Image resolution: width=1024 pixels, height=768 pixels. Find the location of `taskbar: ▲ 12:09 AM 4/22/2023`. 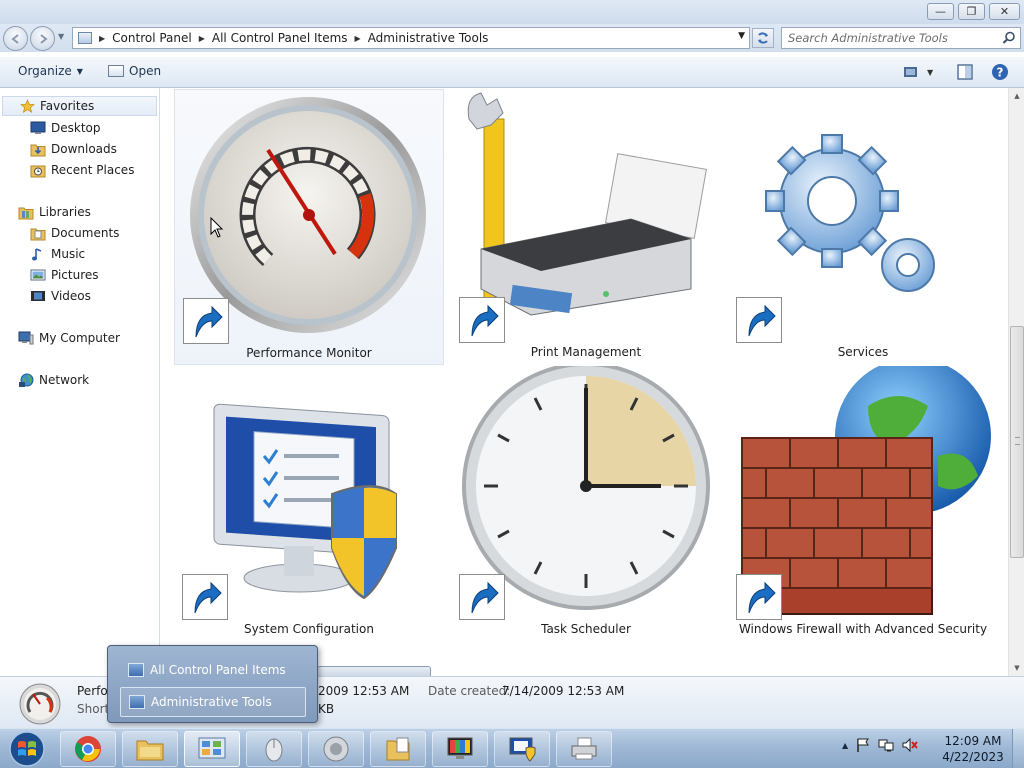

taskbar: ▲ 12:09 AM 4/22/2023 is located at coordinates (512, 748).